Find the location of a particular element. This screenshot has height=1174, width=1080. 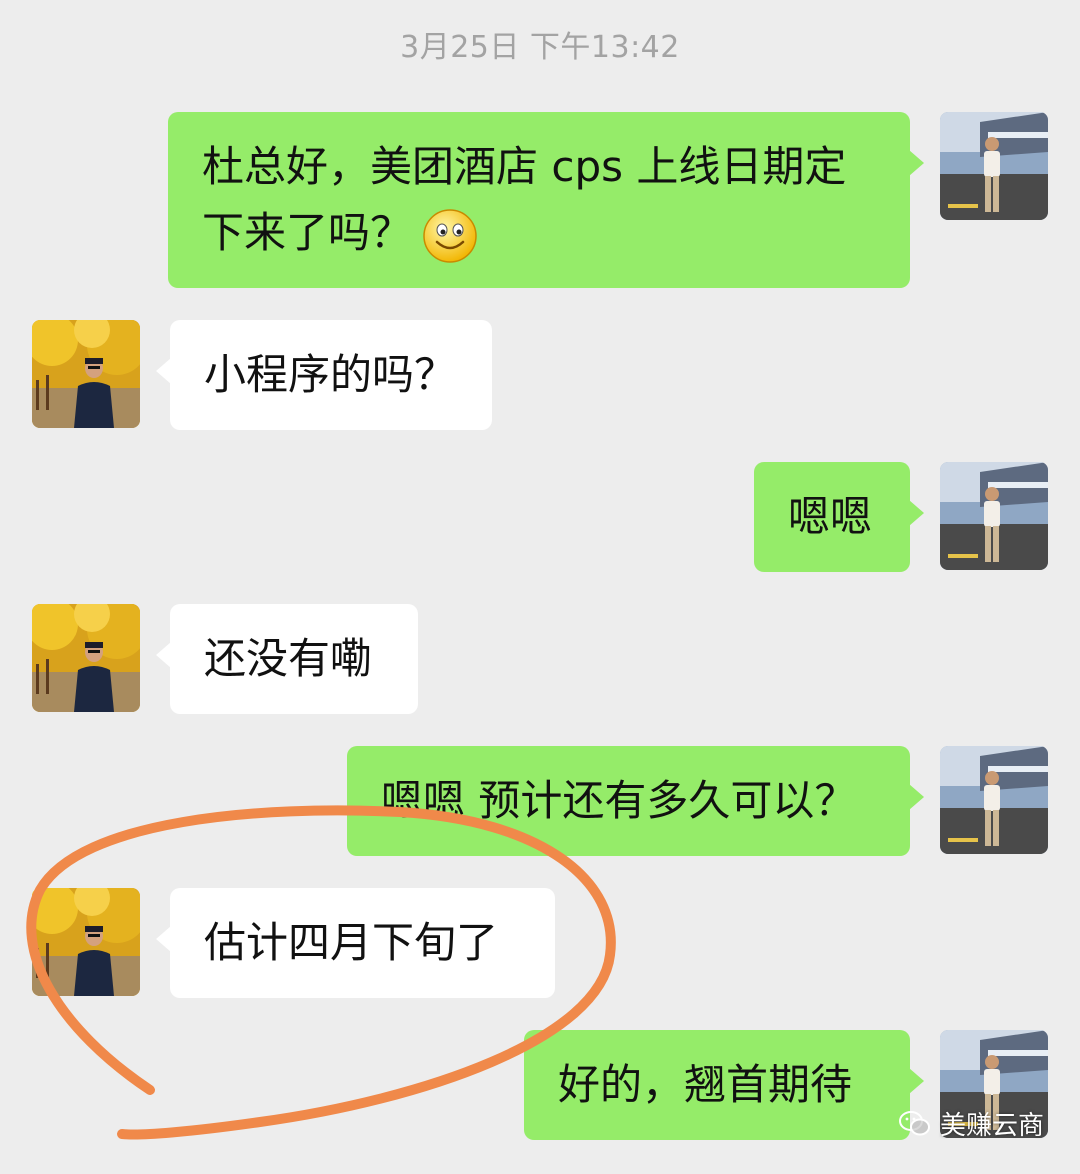

message-text: 好的，翘首期待 is located at coordinates (705, 1084).